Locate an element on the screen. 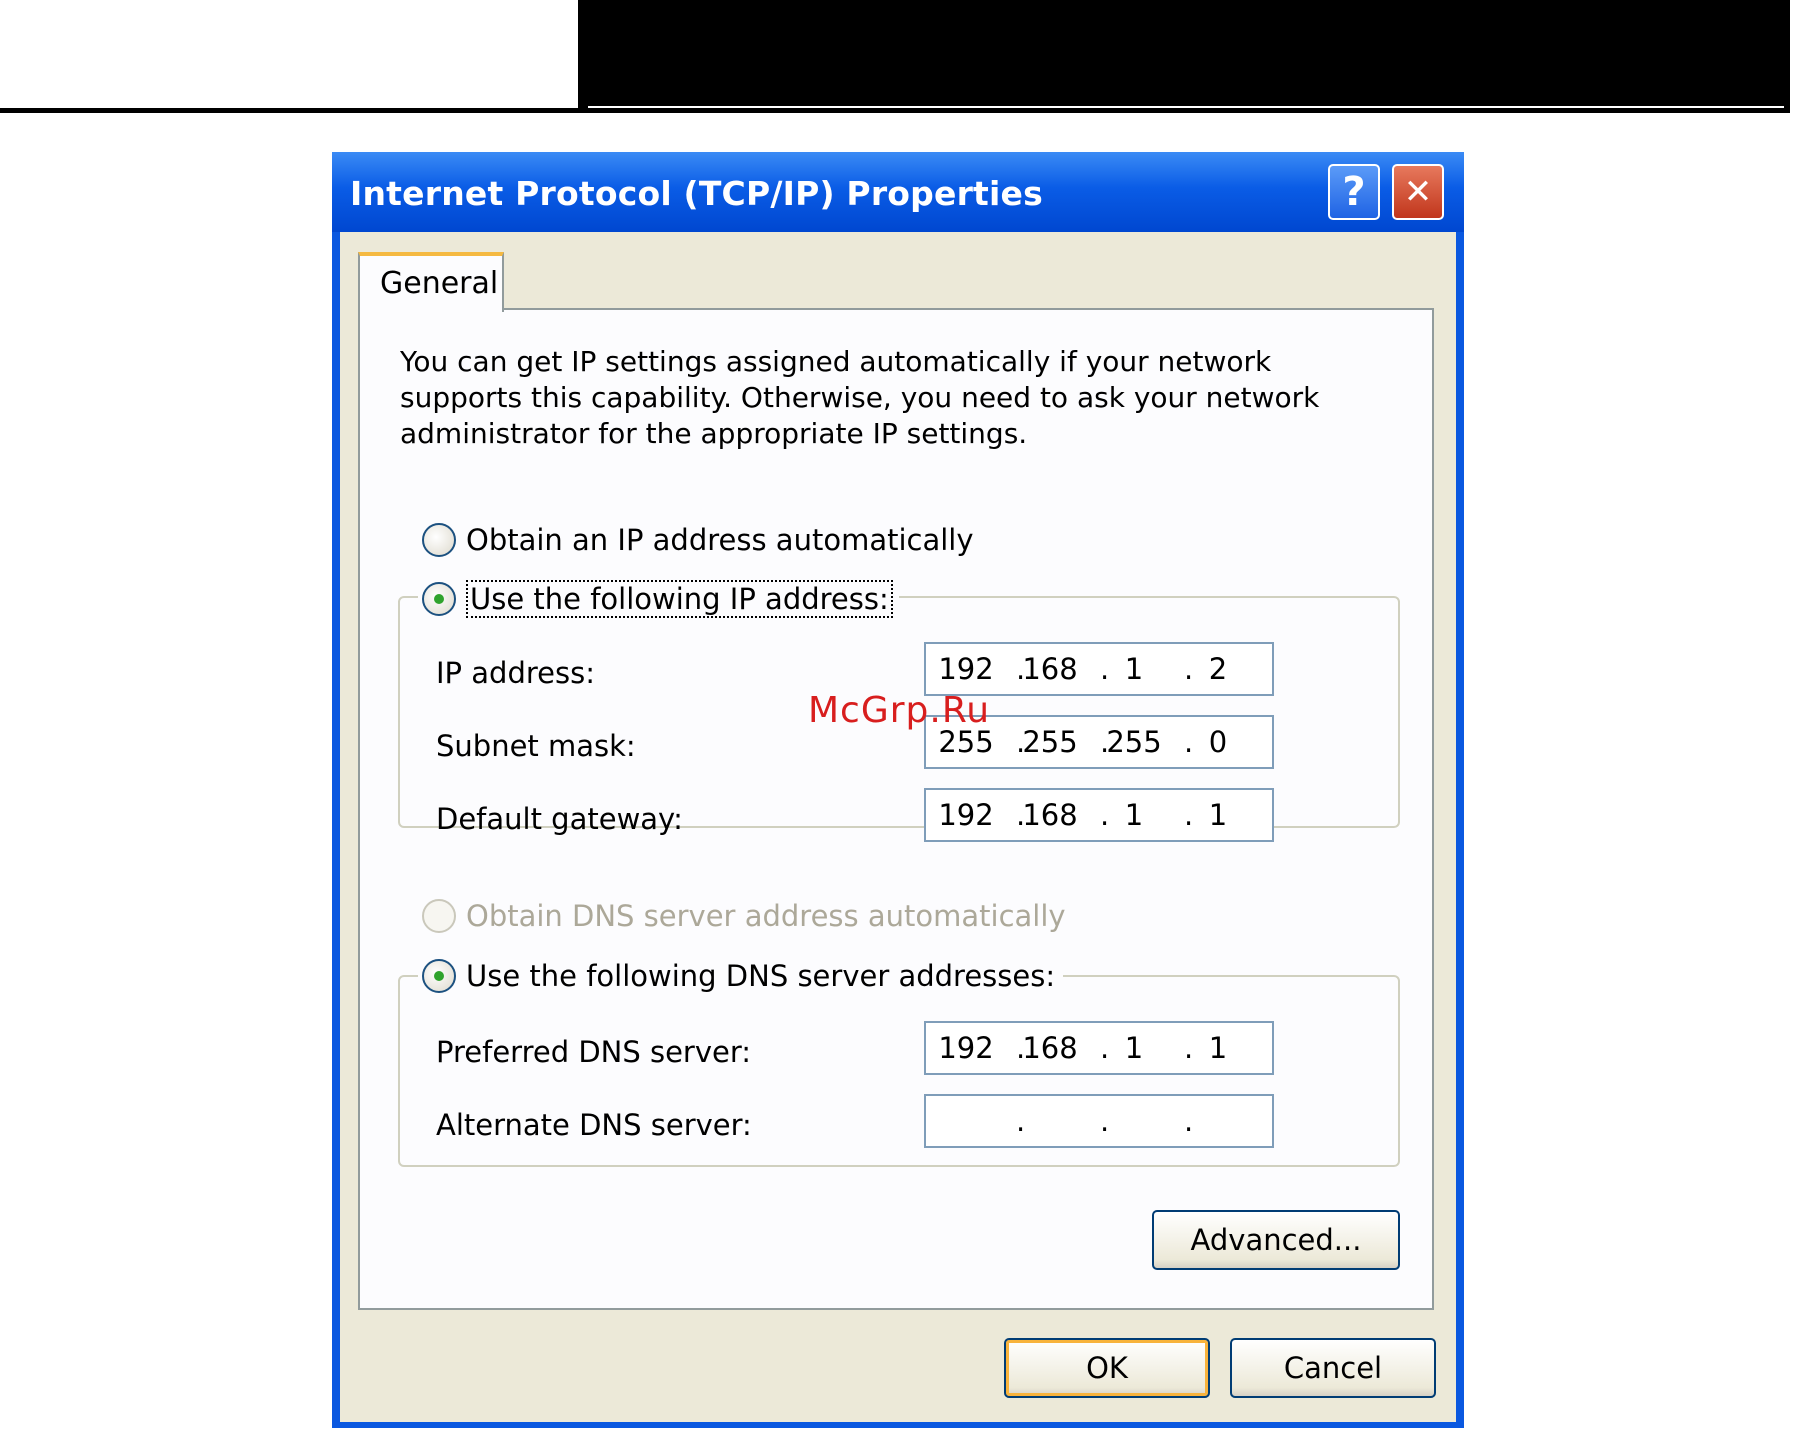 Image resolution: width=1795 pixels, height=1429 pixels. radio-obtain-ip-auto-label: Obtain an IP address automatically is located at coordinates (720, 540).